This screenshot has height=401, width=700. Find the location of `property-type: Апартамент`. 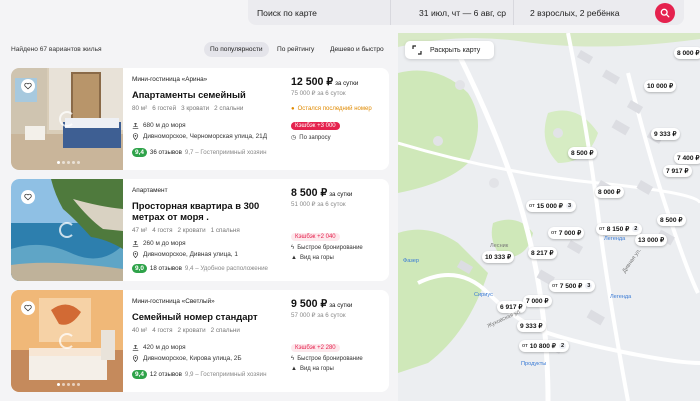

property-type: Апартамент is located at coordinates (208, 190).